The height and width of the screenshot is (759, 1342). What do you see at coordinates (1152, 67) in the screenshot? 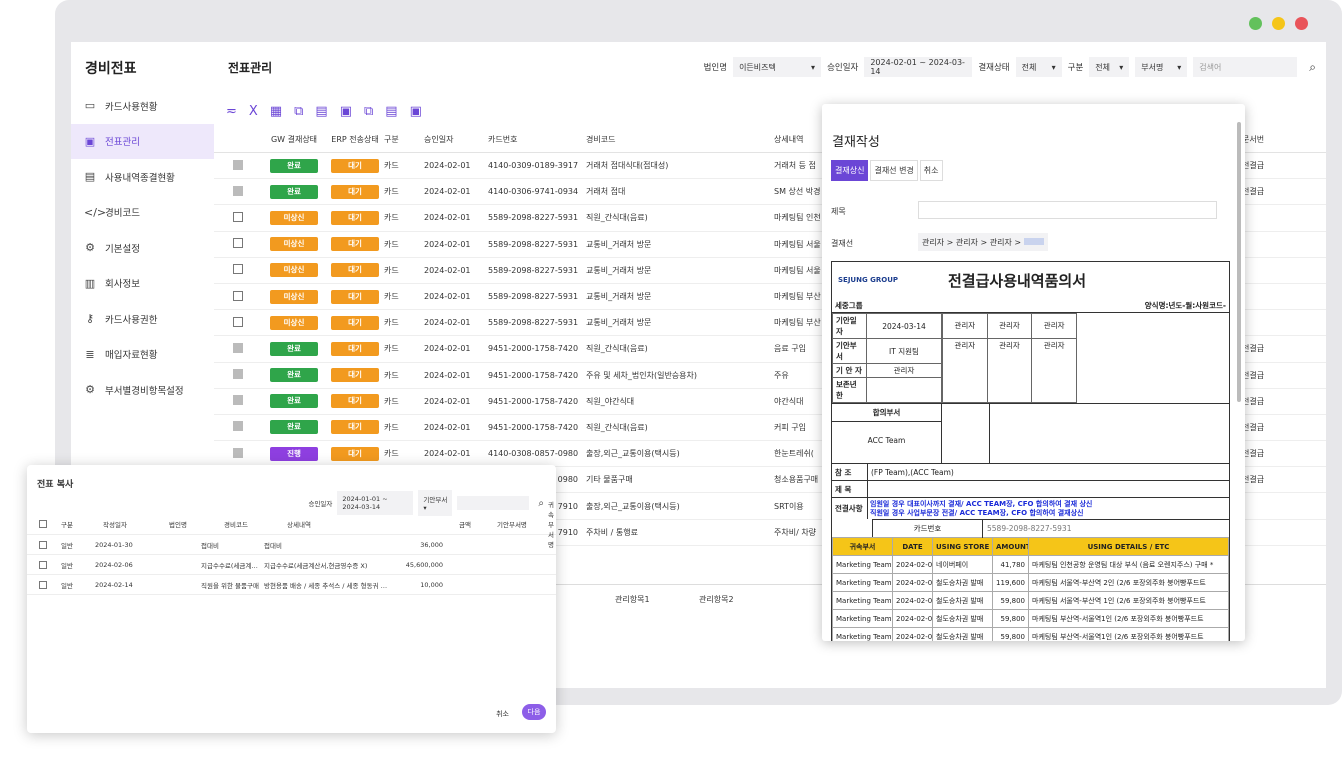
I see `dept-value: 부서명` at bounding box center [1152, 67].